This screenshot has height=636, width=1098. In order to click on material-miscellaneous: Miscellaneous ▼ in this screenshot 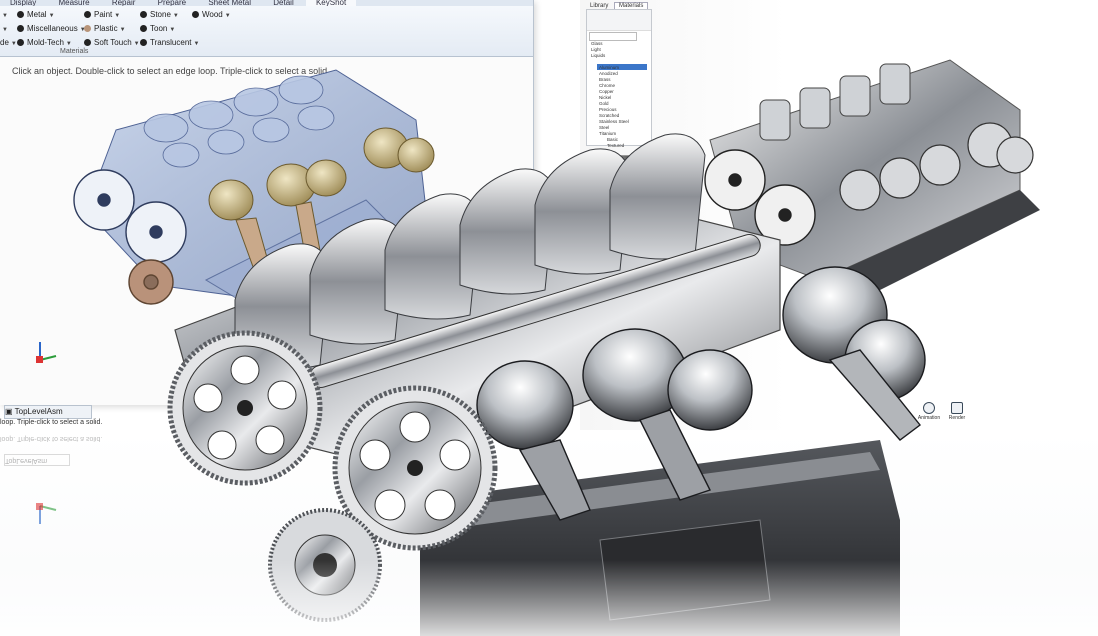, I will do `click(51, 29)`.